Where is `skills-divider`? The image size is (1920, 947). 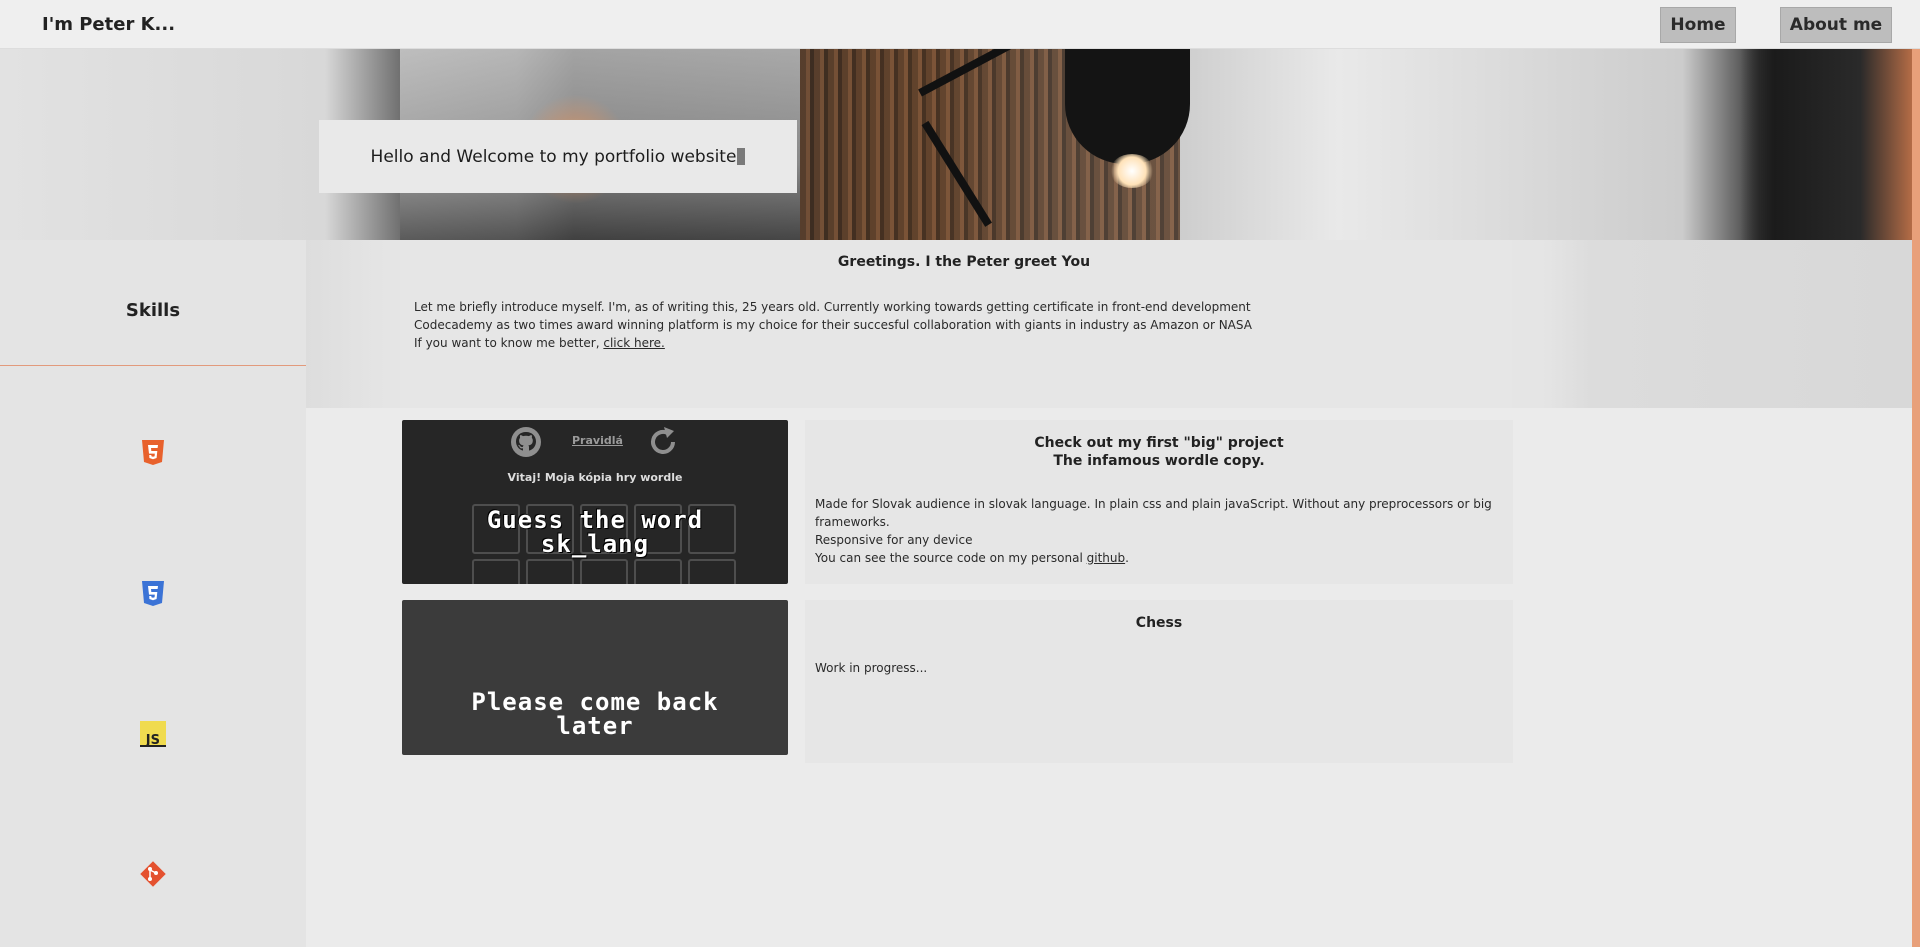 skills-divider is located at coordinates (153, 365).